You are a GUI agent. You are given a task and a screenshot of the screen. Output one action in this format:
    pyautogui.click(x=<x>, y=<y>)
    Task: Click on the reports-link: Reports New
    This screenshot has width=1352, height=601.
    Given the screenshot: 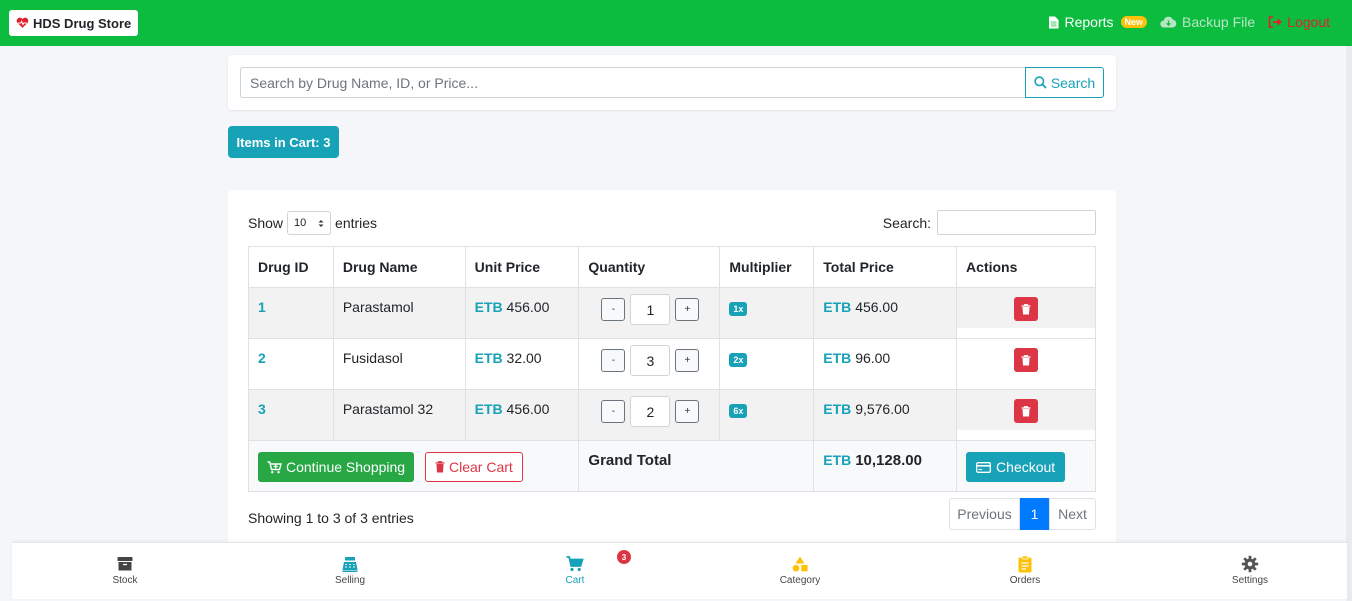 What is the action you would take?
    pyautogui.click(x=1098, y=22)
    